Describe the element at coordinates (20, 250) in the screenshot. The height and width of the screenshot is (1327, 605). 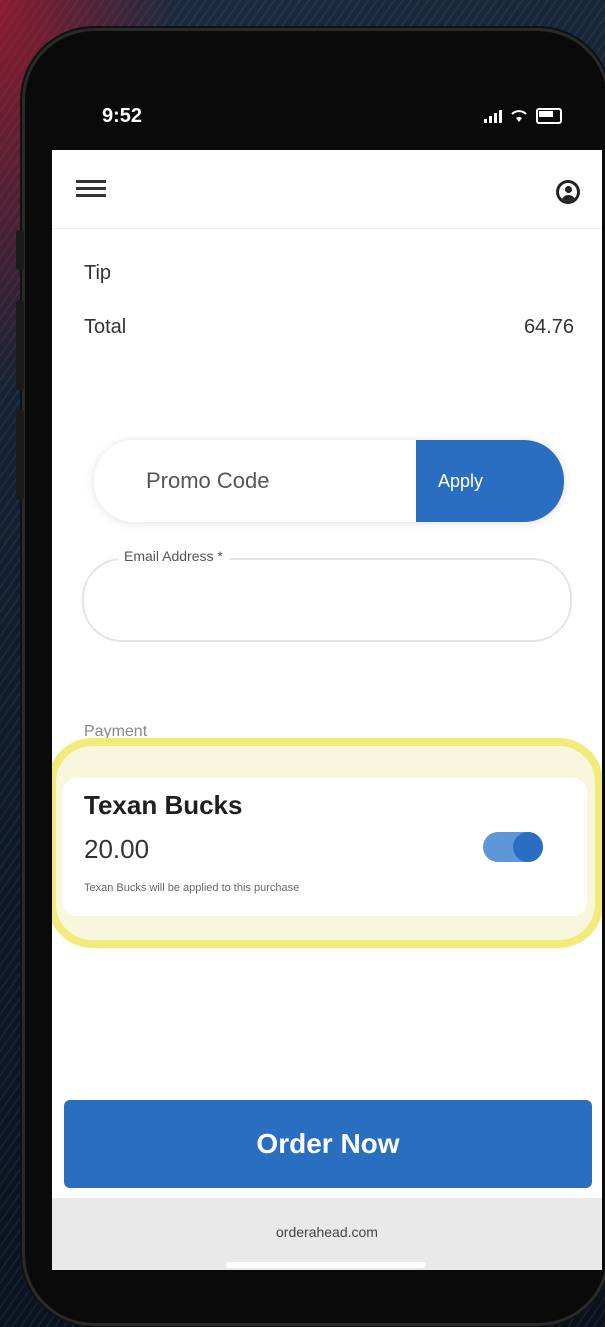
I see `silent-switch` at that location.